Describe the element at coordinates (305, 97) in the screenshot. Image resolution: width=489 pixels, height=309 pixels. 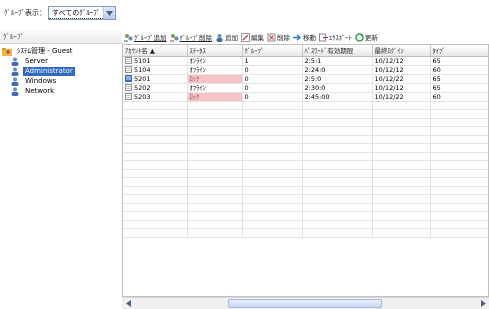
I see `table-row: 5203 ﾛｯｸ 0 2:45:00 10/12/22 60` at that location.